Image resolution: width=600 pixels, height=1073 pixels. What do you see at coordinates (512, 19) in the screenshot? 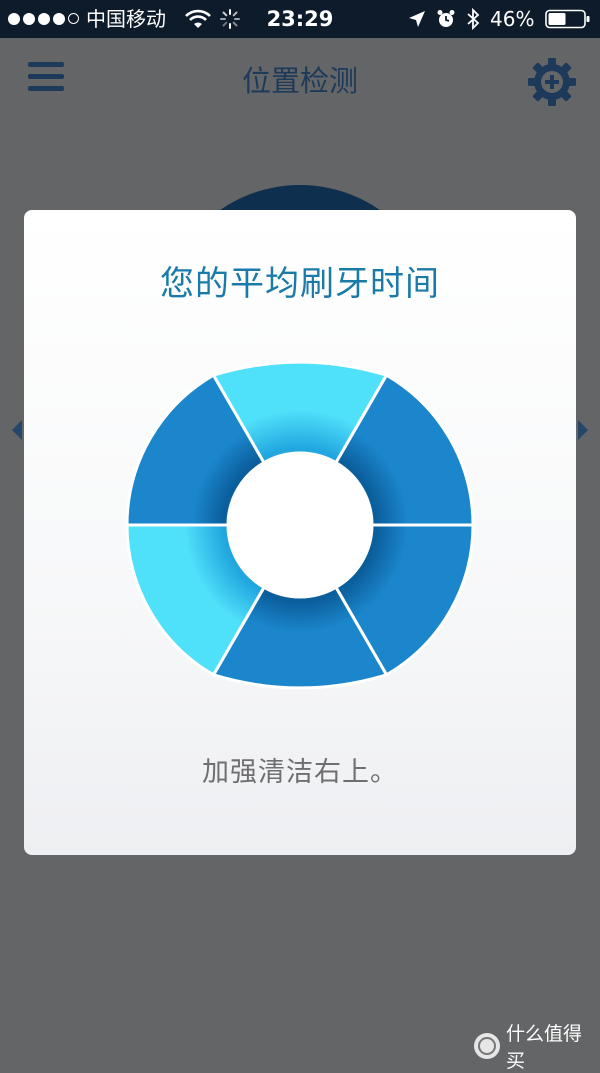
I see `battery-percentage: 46%` at bounding box center [512, 19].